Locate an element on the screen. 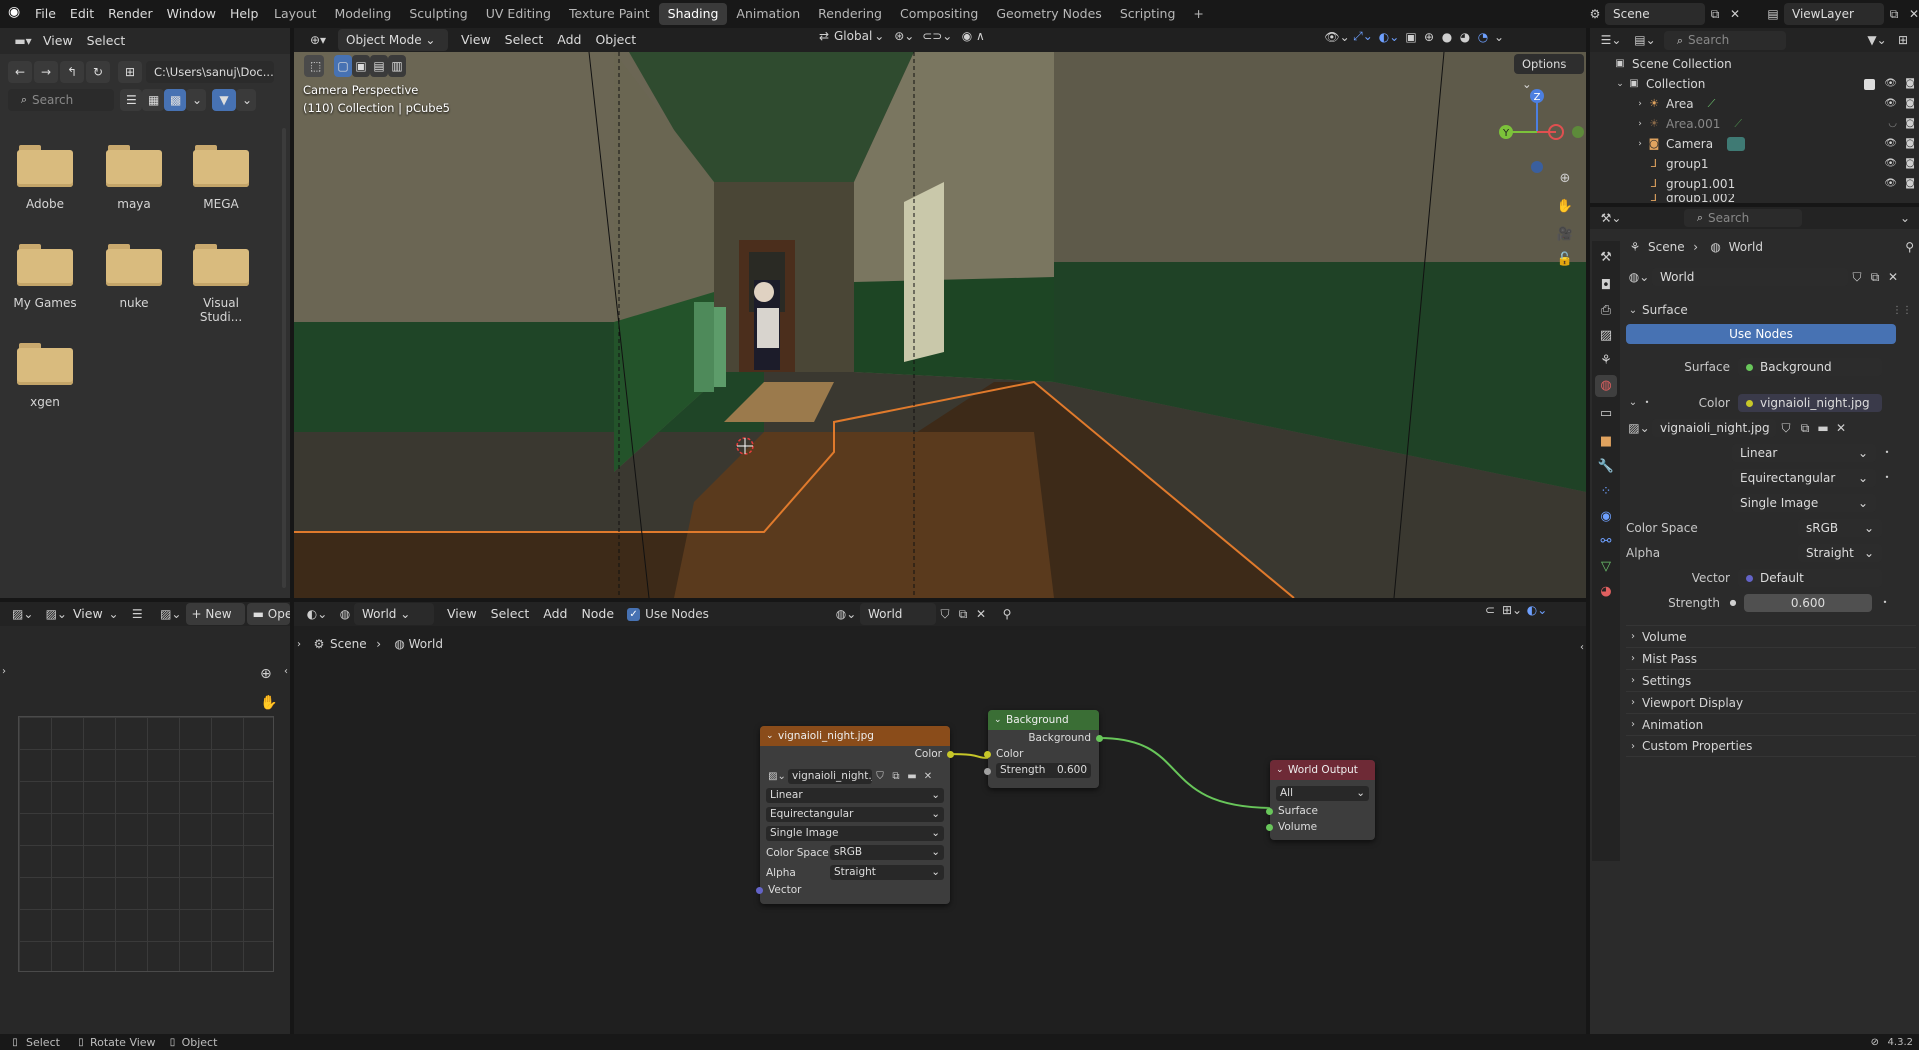  tool-tab-icon: ⚒ is located at coordinates (1606, 258).